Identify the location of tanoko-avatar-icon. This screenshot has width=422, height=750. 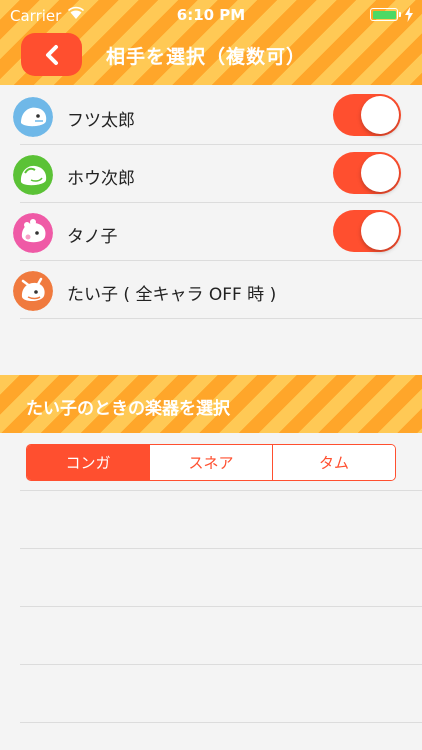
(33, 233).